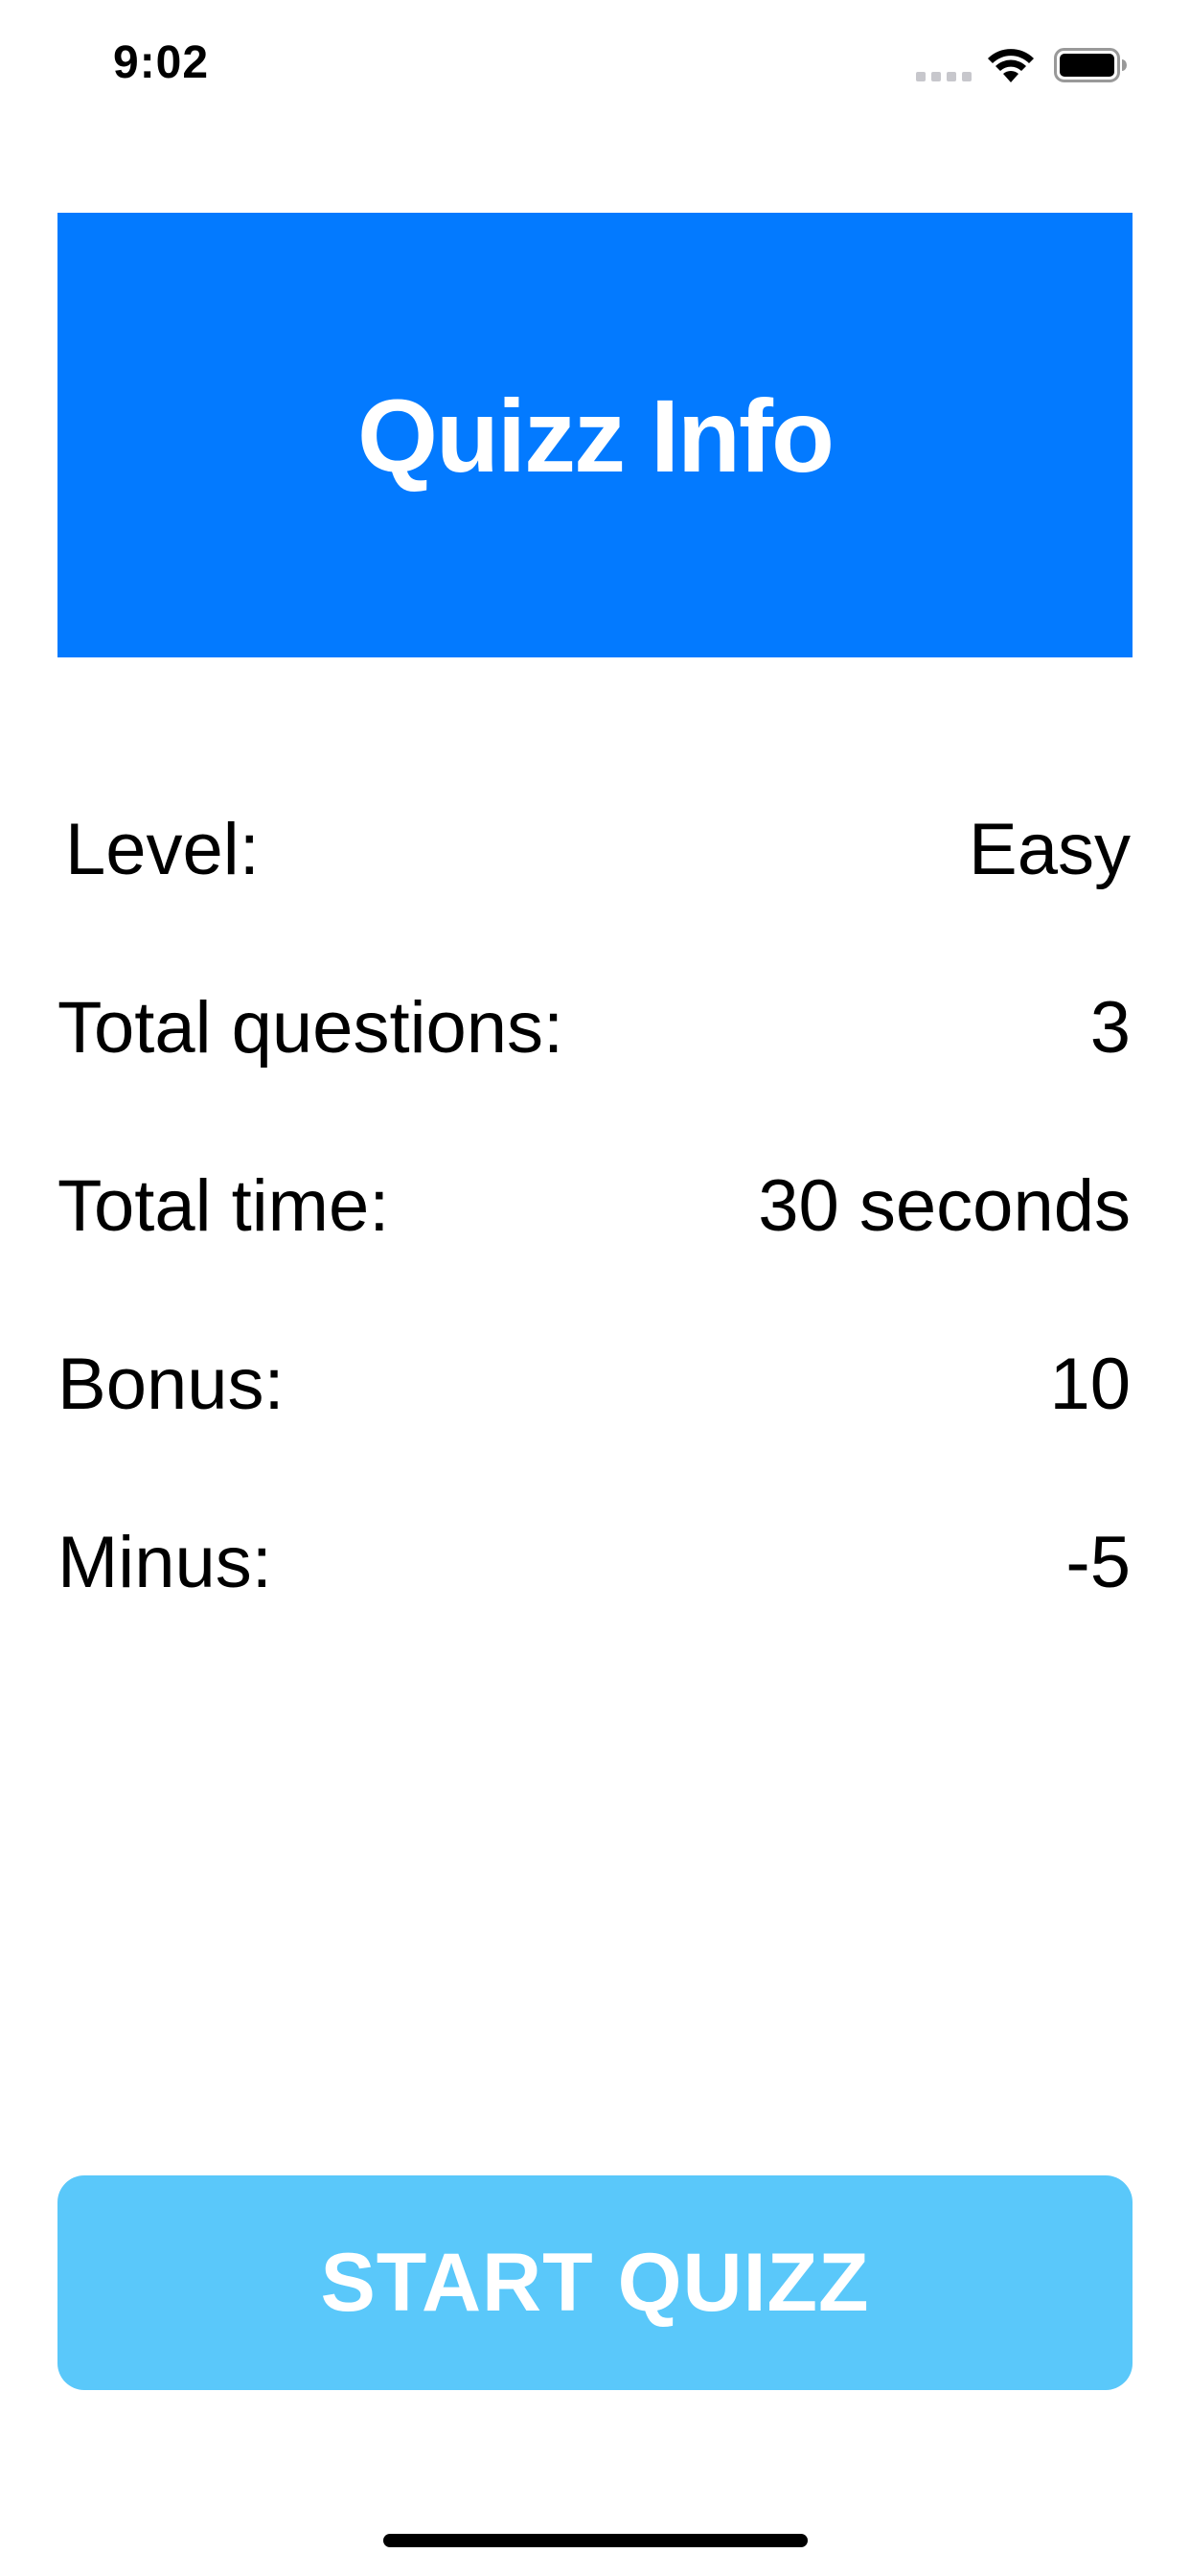 Image resolution: width=1190 pixels, height=2576 pixels. I want to click on status-time: 9:02, so click(162, 63).